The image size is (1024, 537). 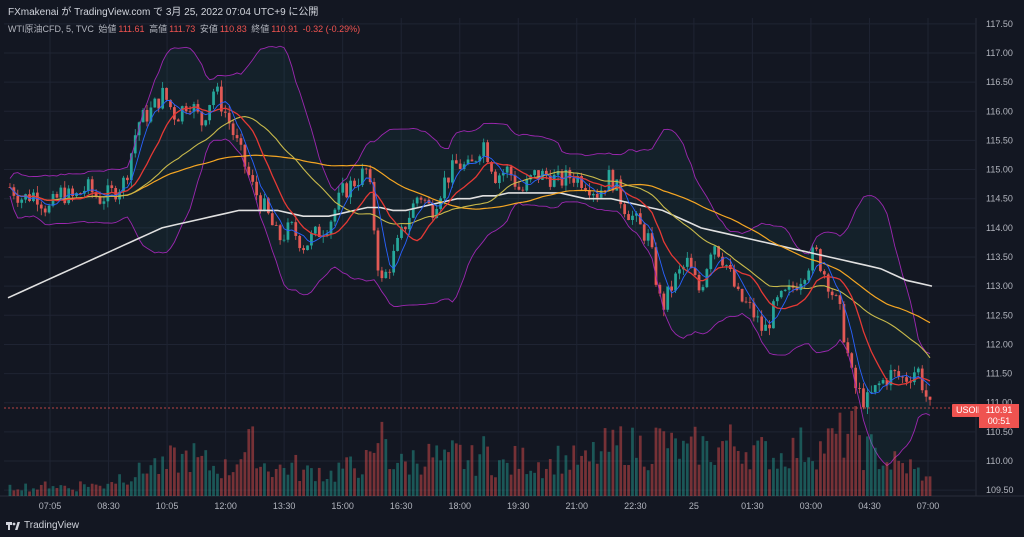 What do you see at coordinates (999, 344) in the screenshot?
I see `y-tick-label: 112.00` at bounding box center [999, 344].